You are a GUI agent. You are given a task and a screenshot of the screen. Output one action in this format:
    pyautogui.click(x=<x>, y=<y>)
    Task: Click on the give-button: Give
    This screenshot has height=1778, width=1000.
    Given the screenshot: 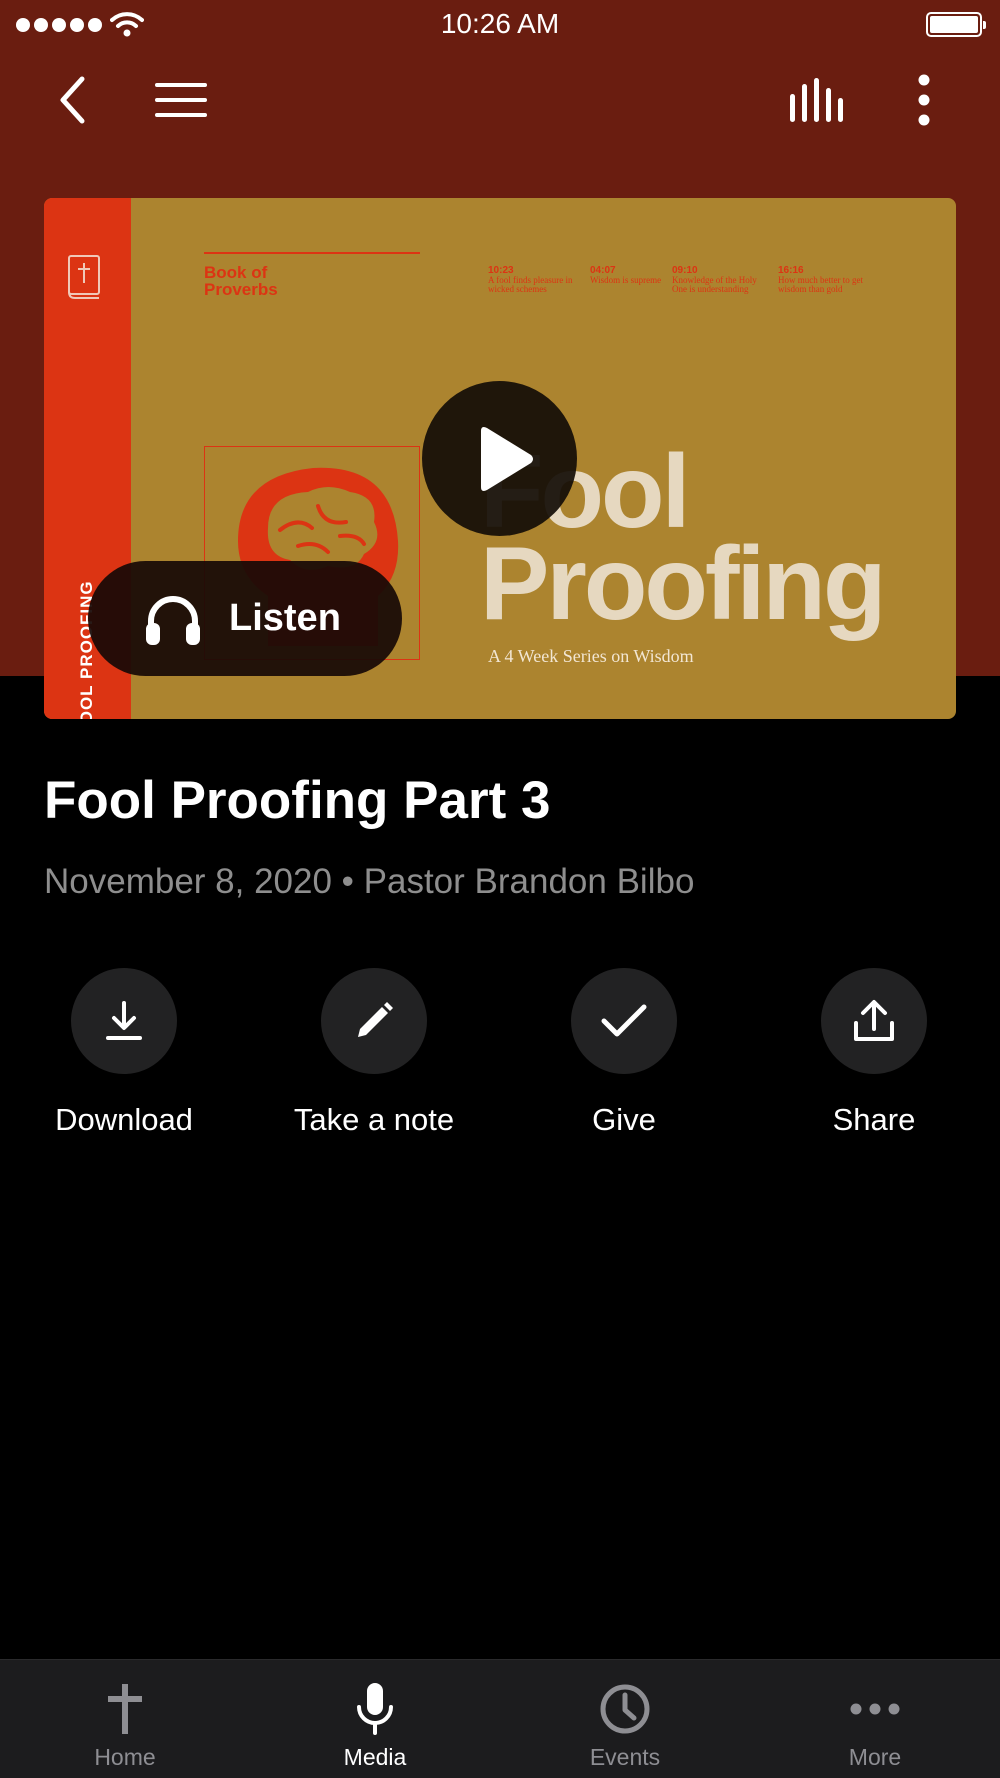 What is the action you would take?
    pyautogui.click(x=624, y=1053)
    